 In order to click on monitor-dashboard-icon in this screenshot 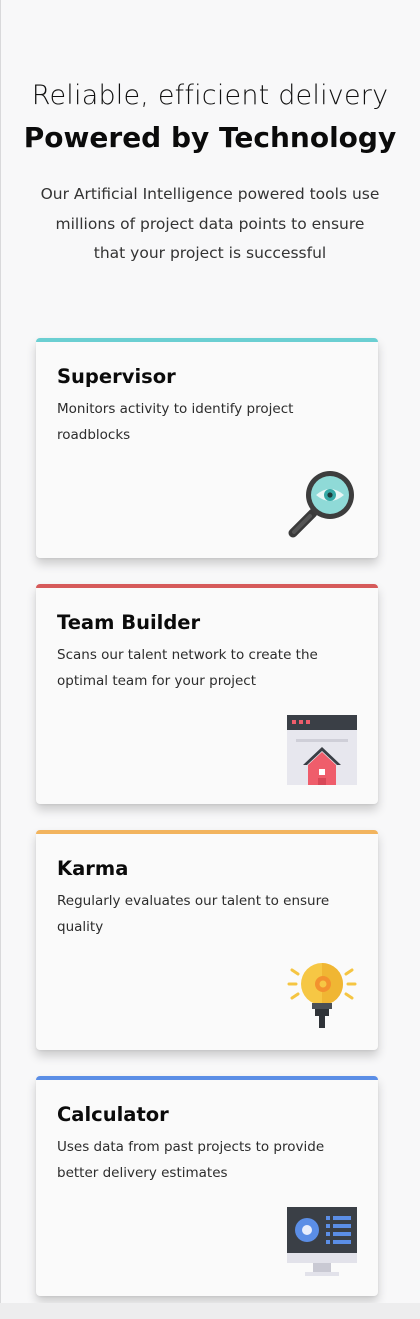, I will do `click(322, 1242)`.